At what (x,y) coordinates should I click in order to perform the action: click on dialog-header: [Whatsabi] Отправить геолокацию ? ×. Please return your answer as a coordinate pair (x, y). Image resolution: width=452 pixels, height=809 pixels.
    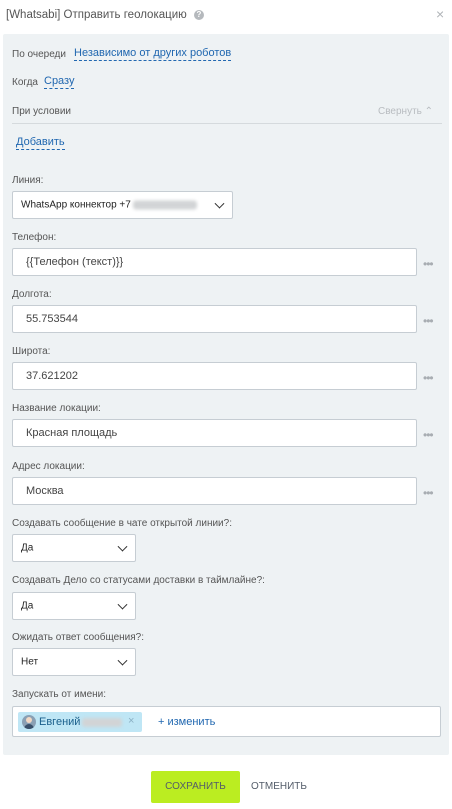
    Looking at the image, I should click on (226, 16).